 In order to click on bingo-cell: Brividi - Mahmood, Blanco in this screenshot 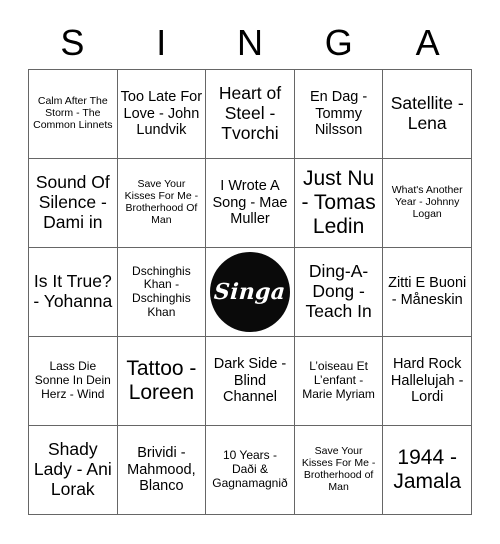, I will do `click(162, 470)`.